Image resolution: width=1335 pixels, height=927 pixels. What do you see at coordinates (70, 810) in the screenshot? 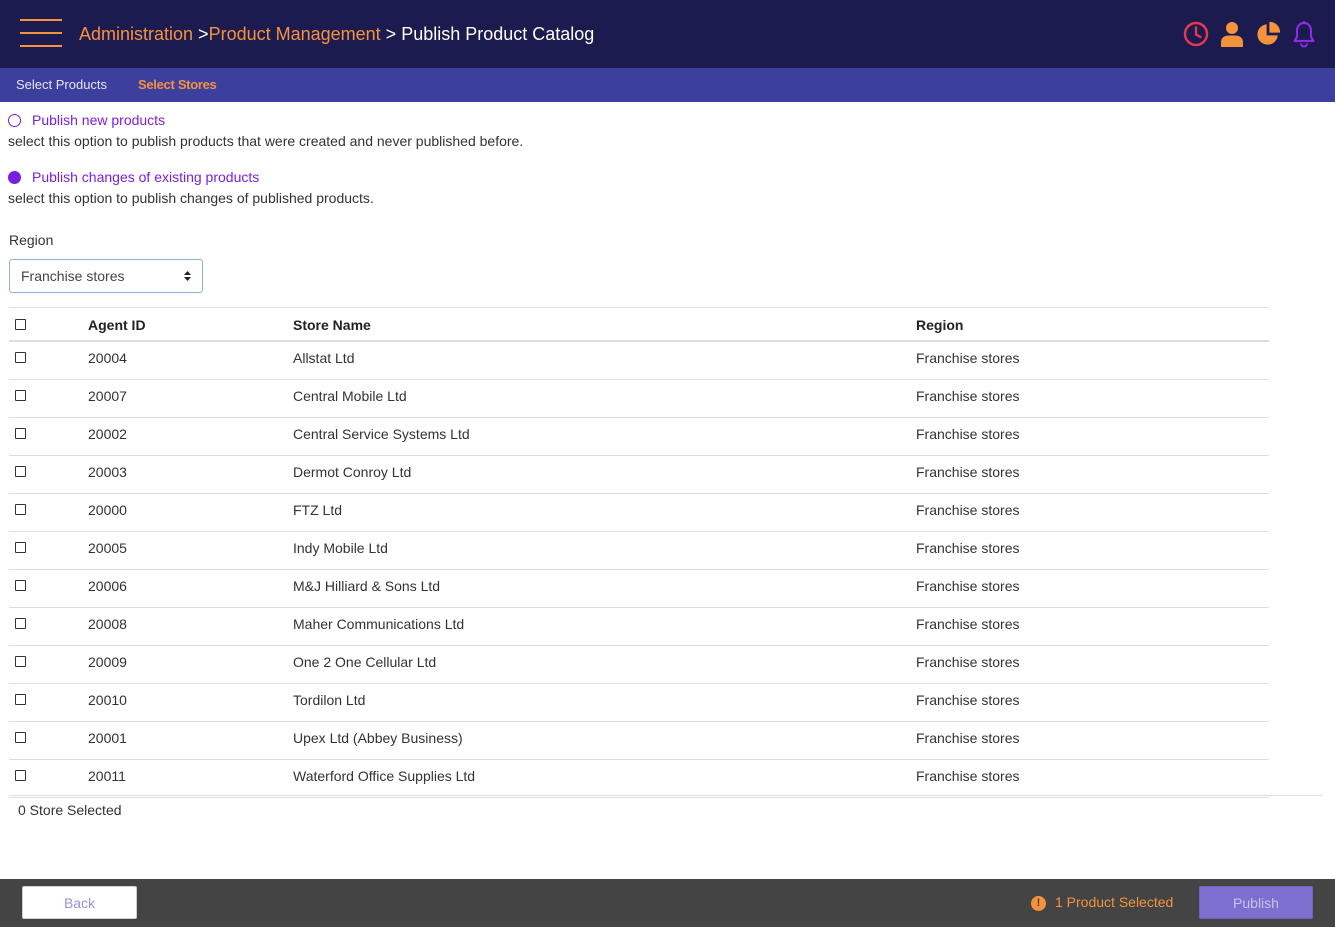
I see `store-selected-count: 0 Store Selected` at bounding box center [70, 810].